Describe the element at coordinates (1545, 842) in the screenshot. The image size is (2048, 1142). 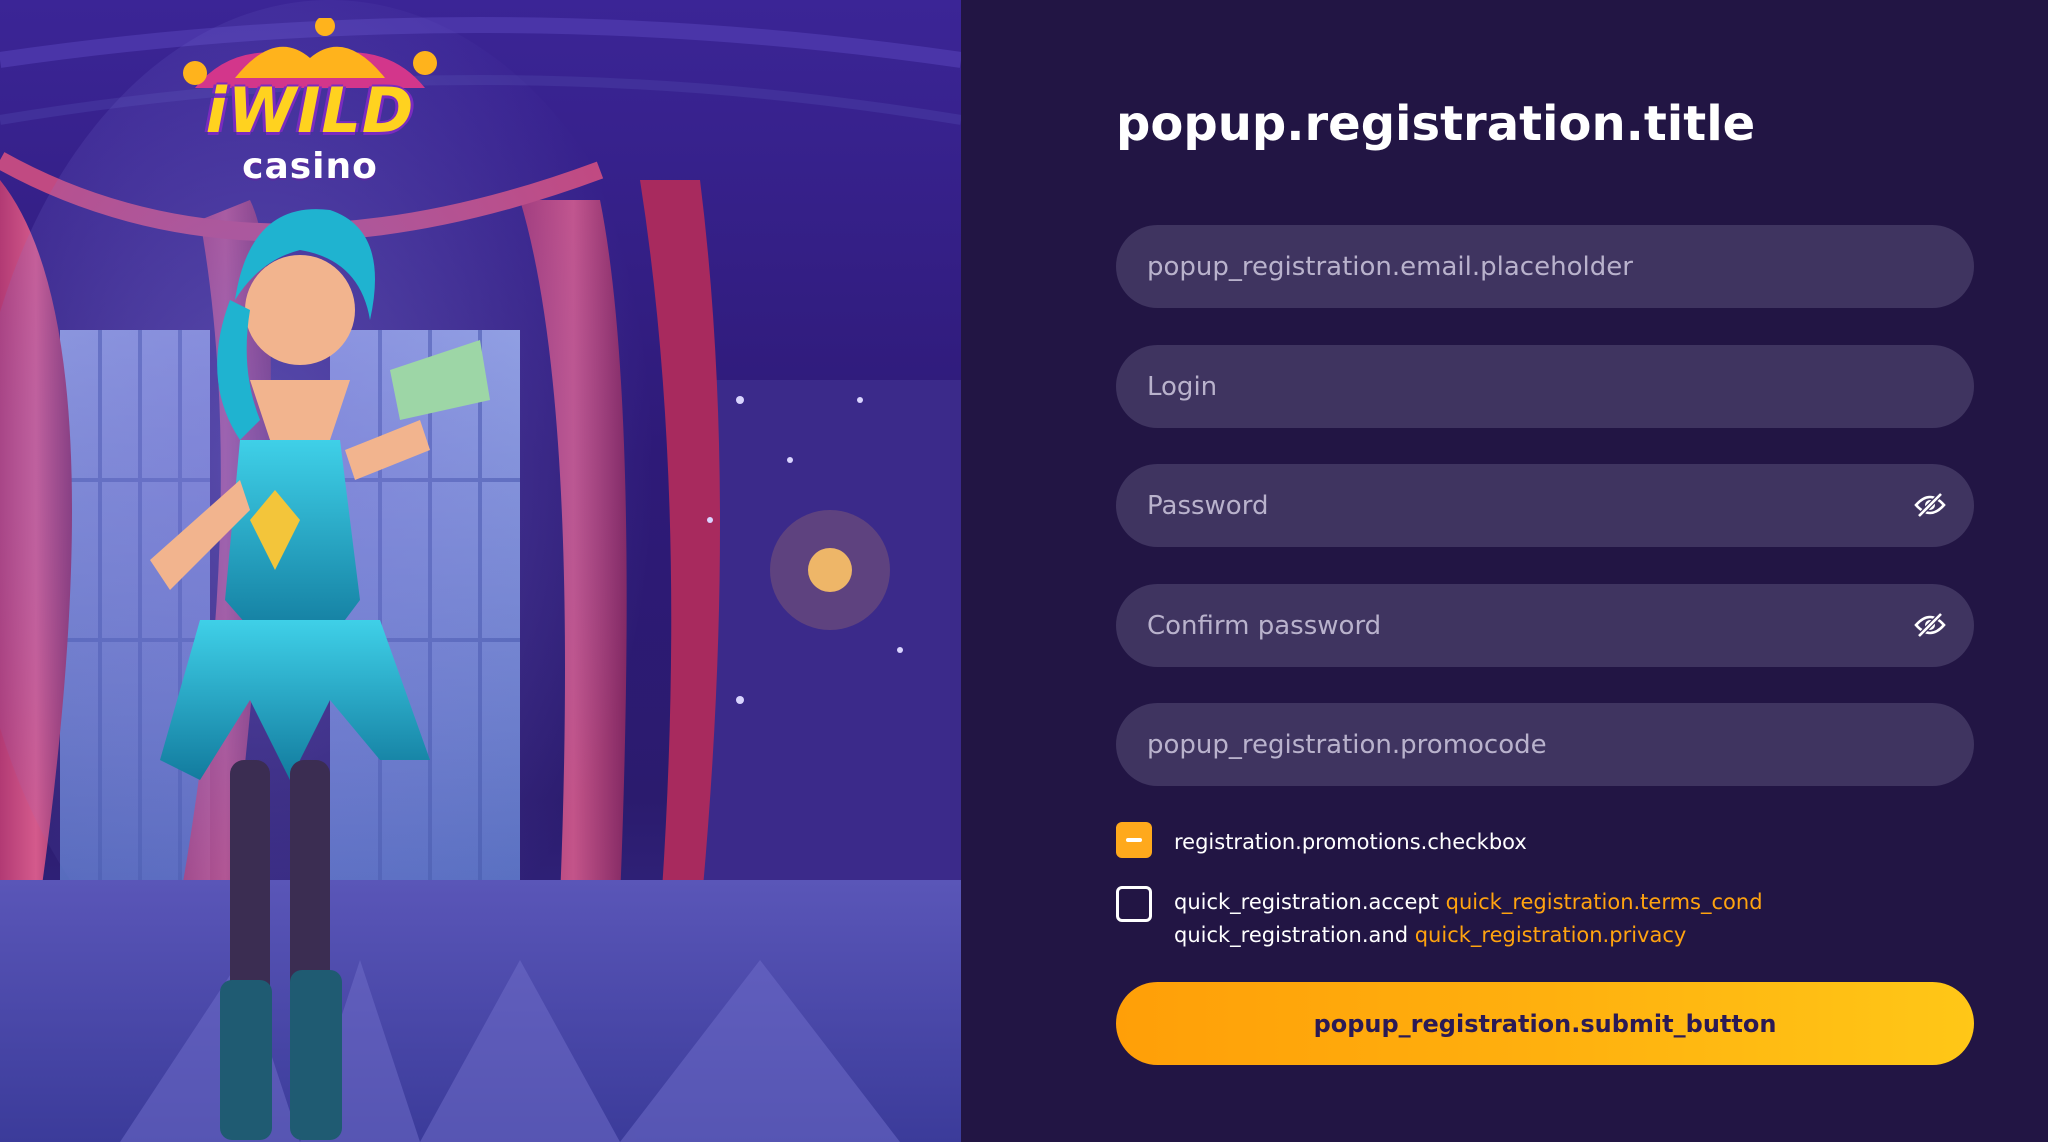
I see `promotions-checkbox-row: registration.promotions.checkbox` at that location.